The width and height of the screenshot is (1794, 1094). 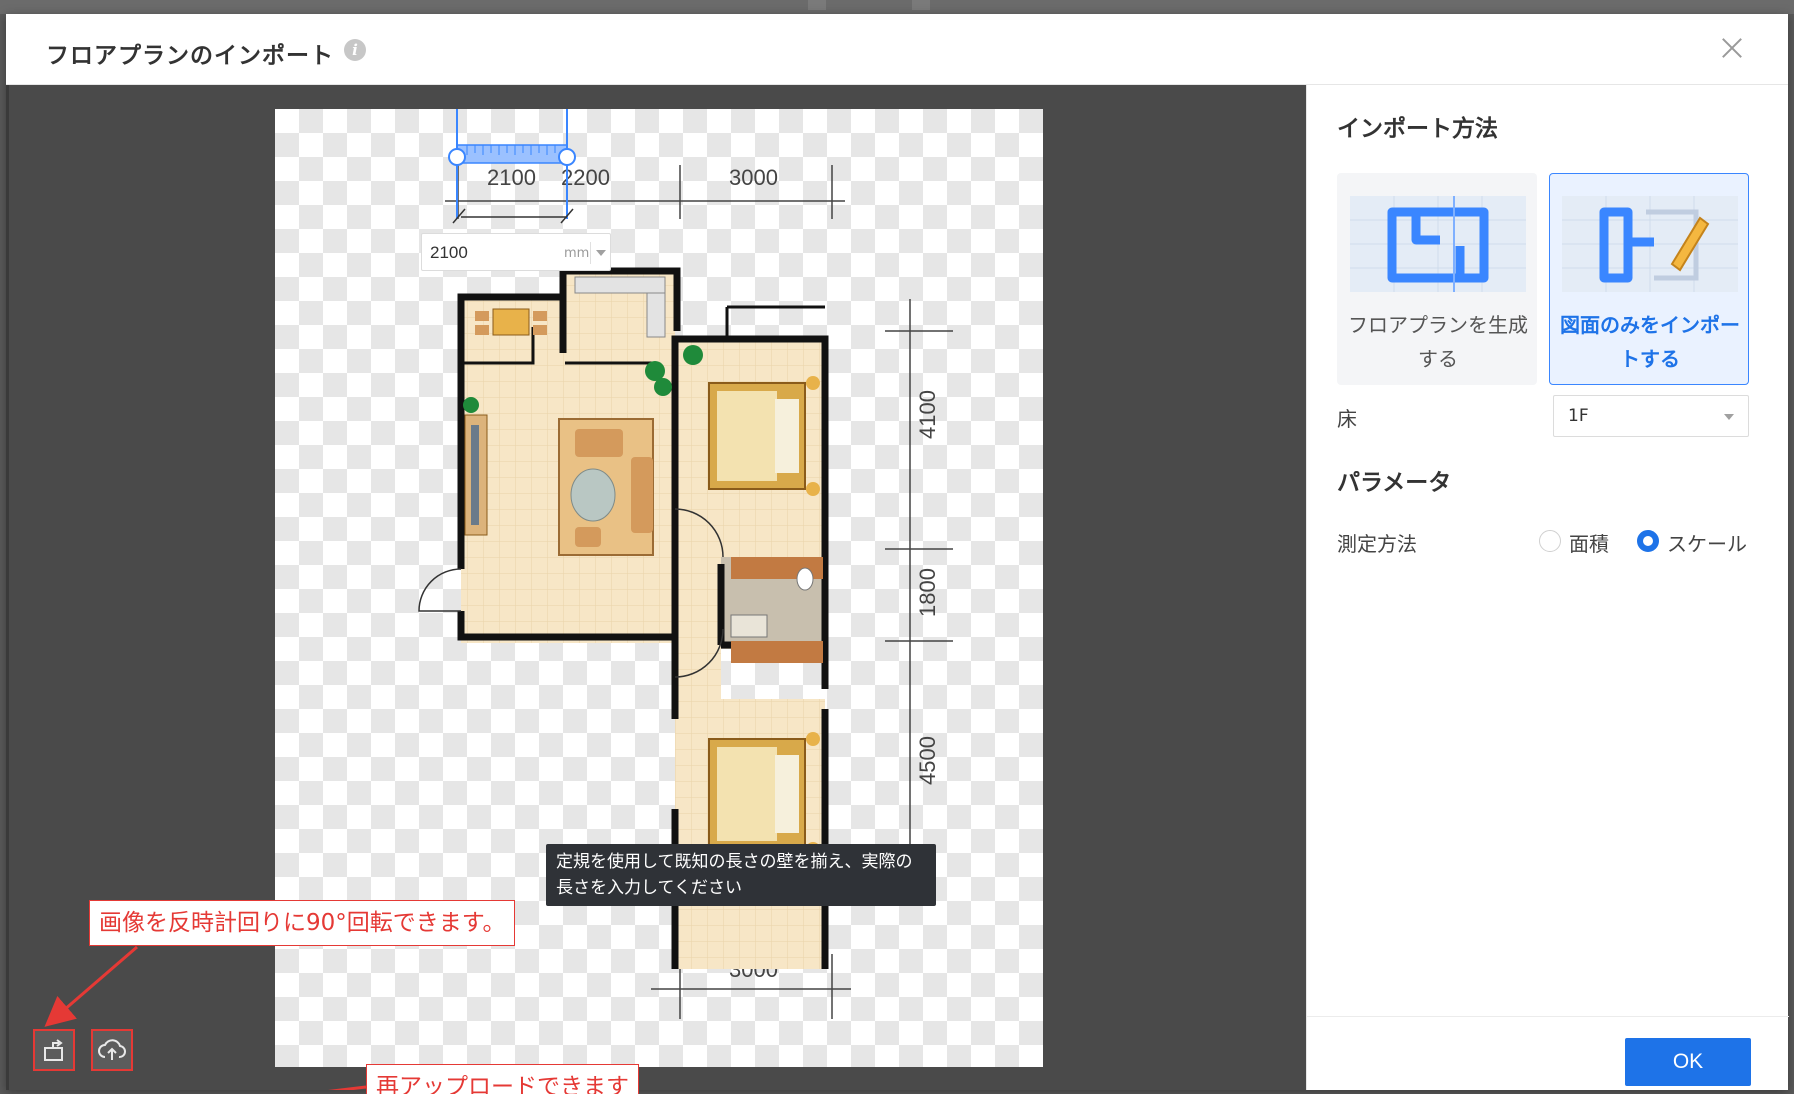 What do you see at coordinates (753, 177) in the screenshot?
I see `dim-top-3: 3000` at bounding box center [753, 177].